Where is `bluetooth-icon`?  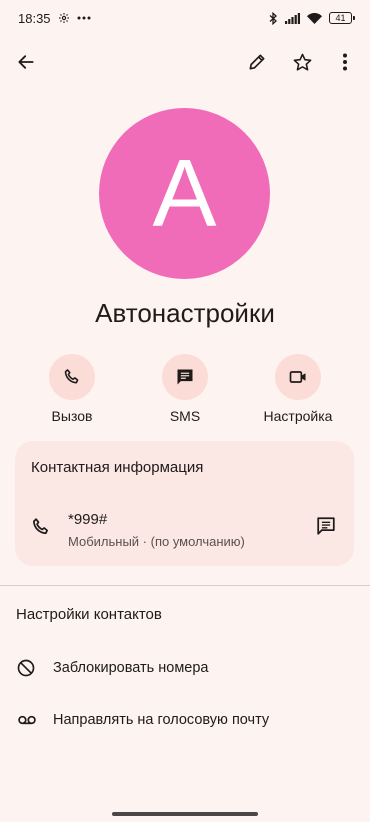 bluetooth-icon is located at coordinates (273, 18).